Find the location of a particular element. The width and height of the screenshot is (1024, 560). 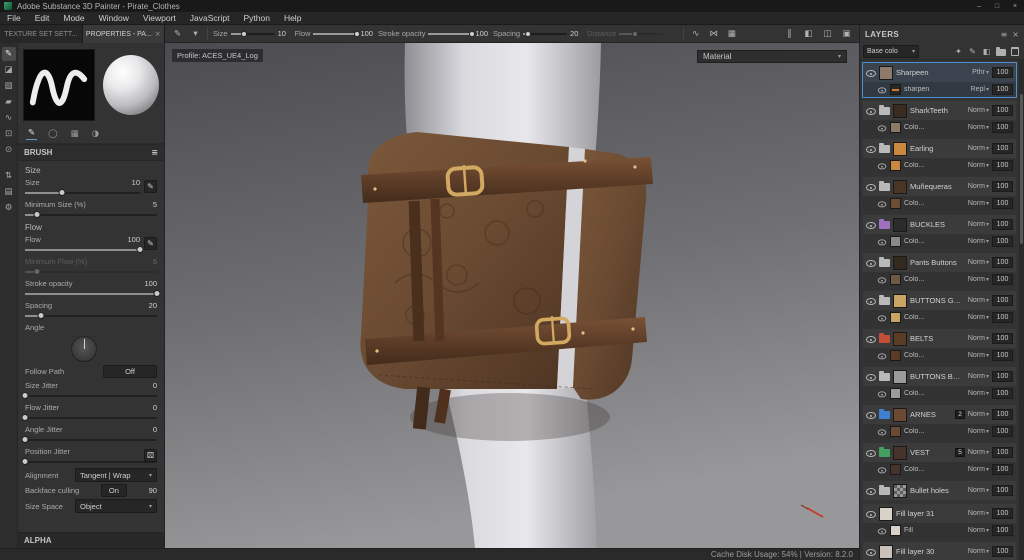

tab-properties-paint: PROPERTIES - PA... × is located at coordinates (123, 34).